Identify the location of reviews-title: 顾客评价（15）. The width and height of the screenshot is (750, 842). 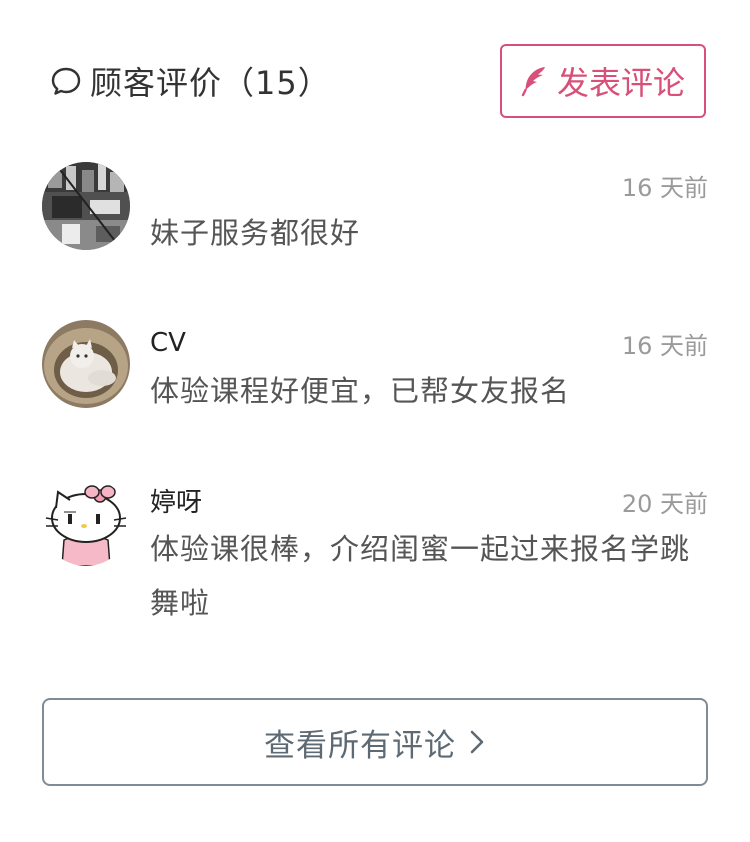
(190, 81).